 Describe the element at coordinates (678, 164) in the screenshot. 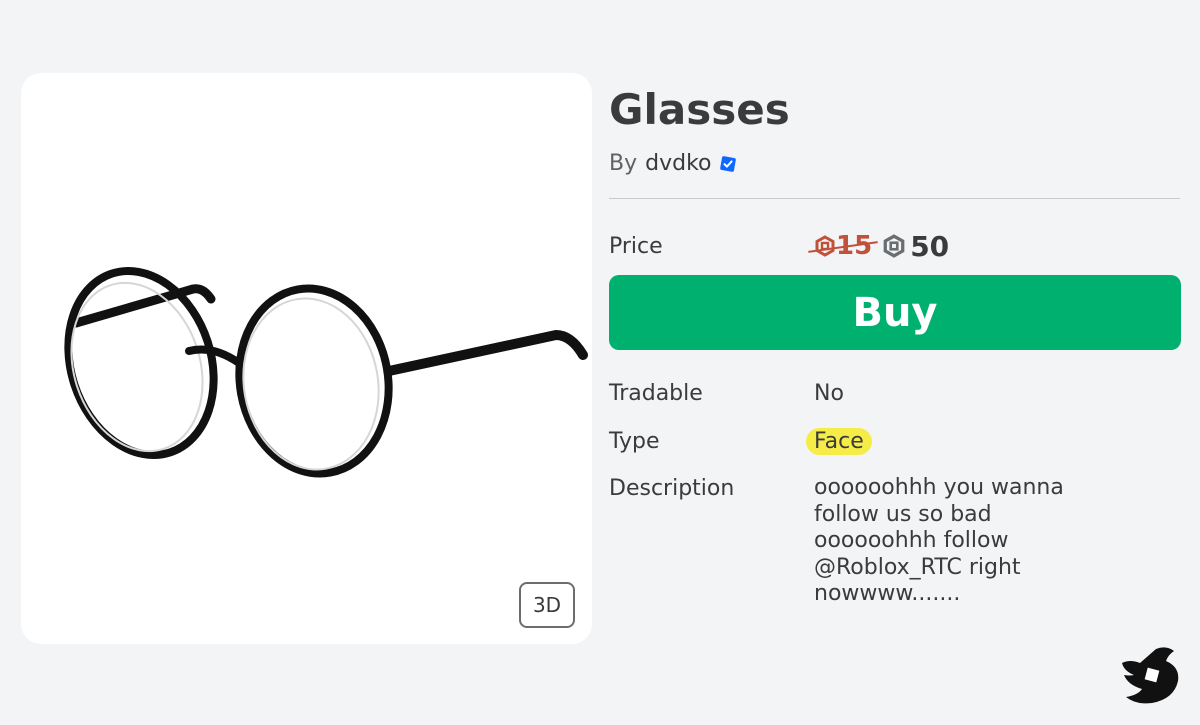

I see `creator-link: dvdko` at that location.